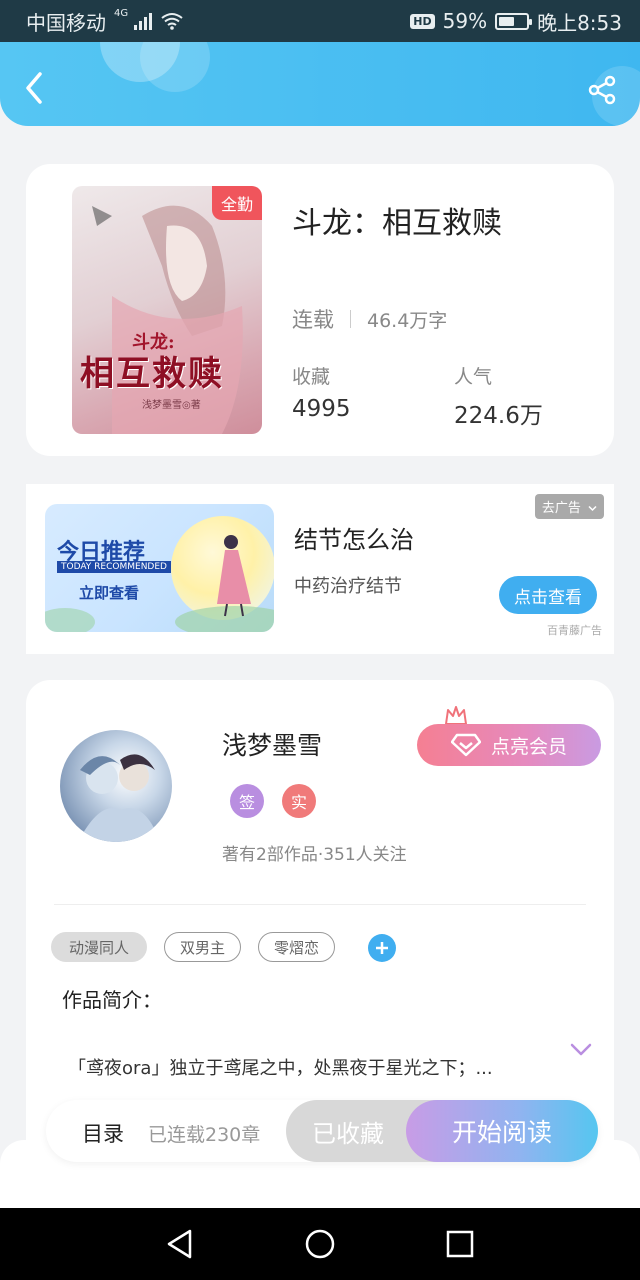 The width and height of the screenshot is (640, 1280). Describe the element at coordinates (422, 21) in the screenshot. I see `hd-icon: HD` at that location.